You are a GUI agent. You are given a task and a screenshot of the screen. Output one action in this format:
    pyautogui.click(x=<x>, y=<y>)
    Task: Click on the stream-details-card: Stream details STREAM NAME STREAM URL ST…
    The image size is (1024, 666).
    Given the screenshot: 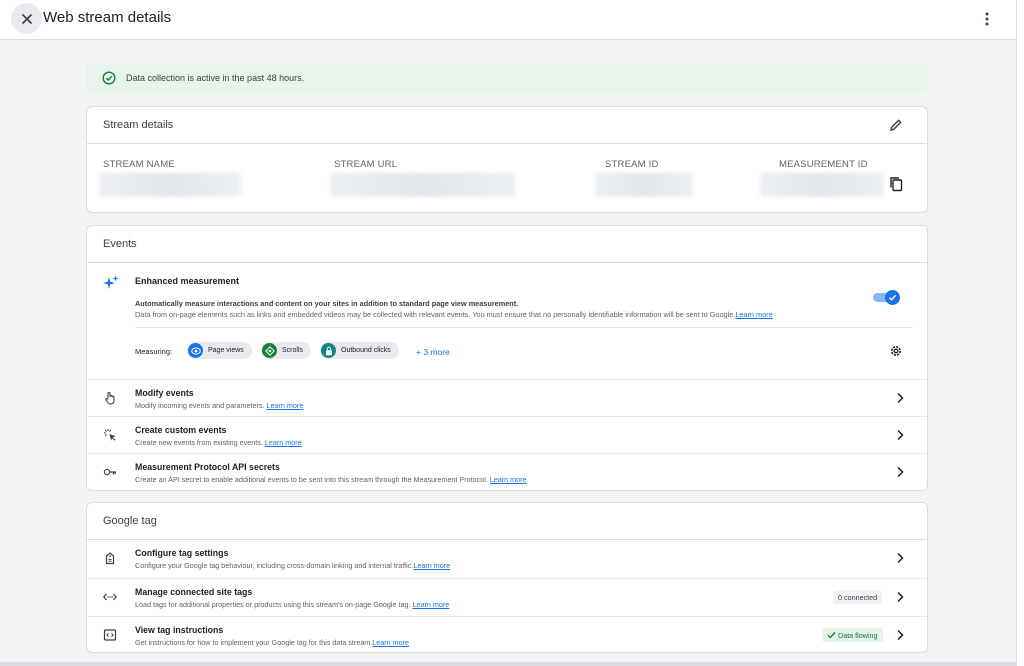 What is the action you would take?
    pyautogui.click(x=507, y=159)
    